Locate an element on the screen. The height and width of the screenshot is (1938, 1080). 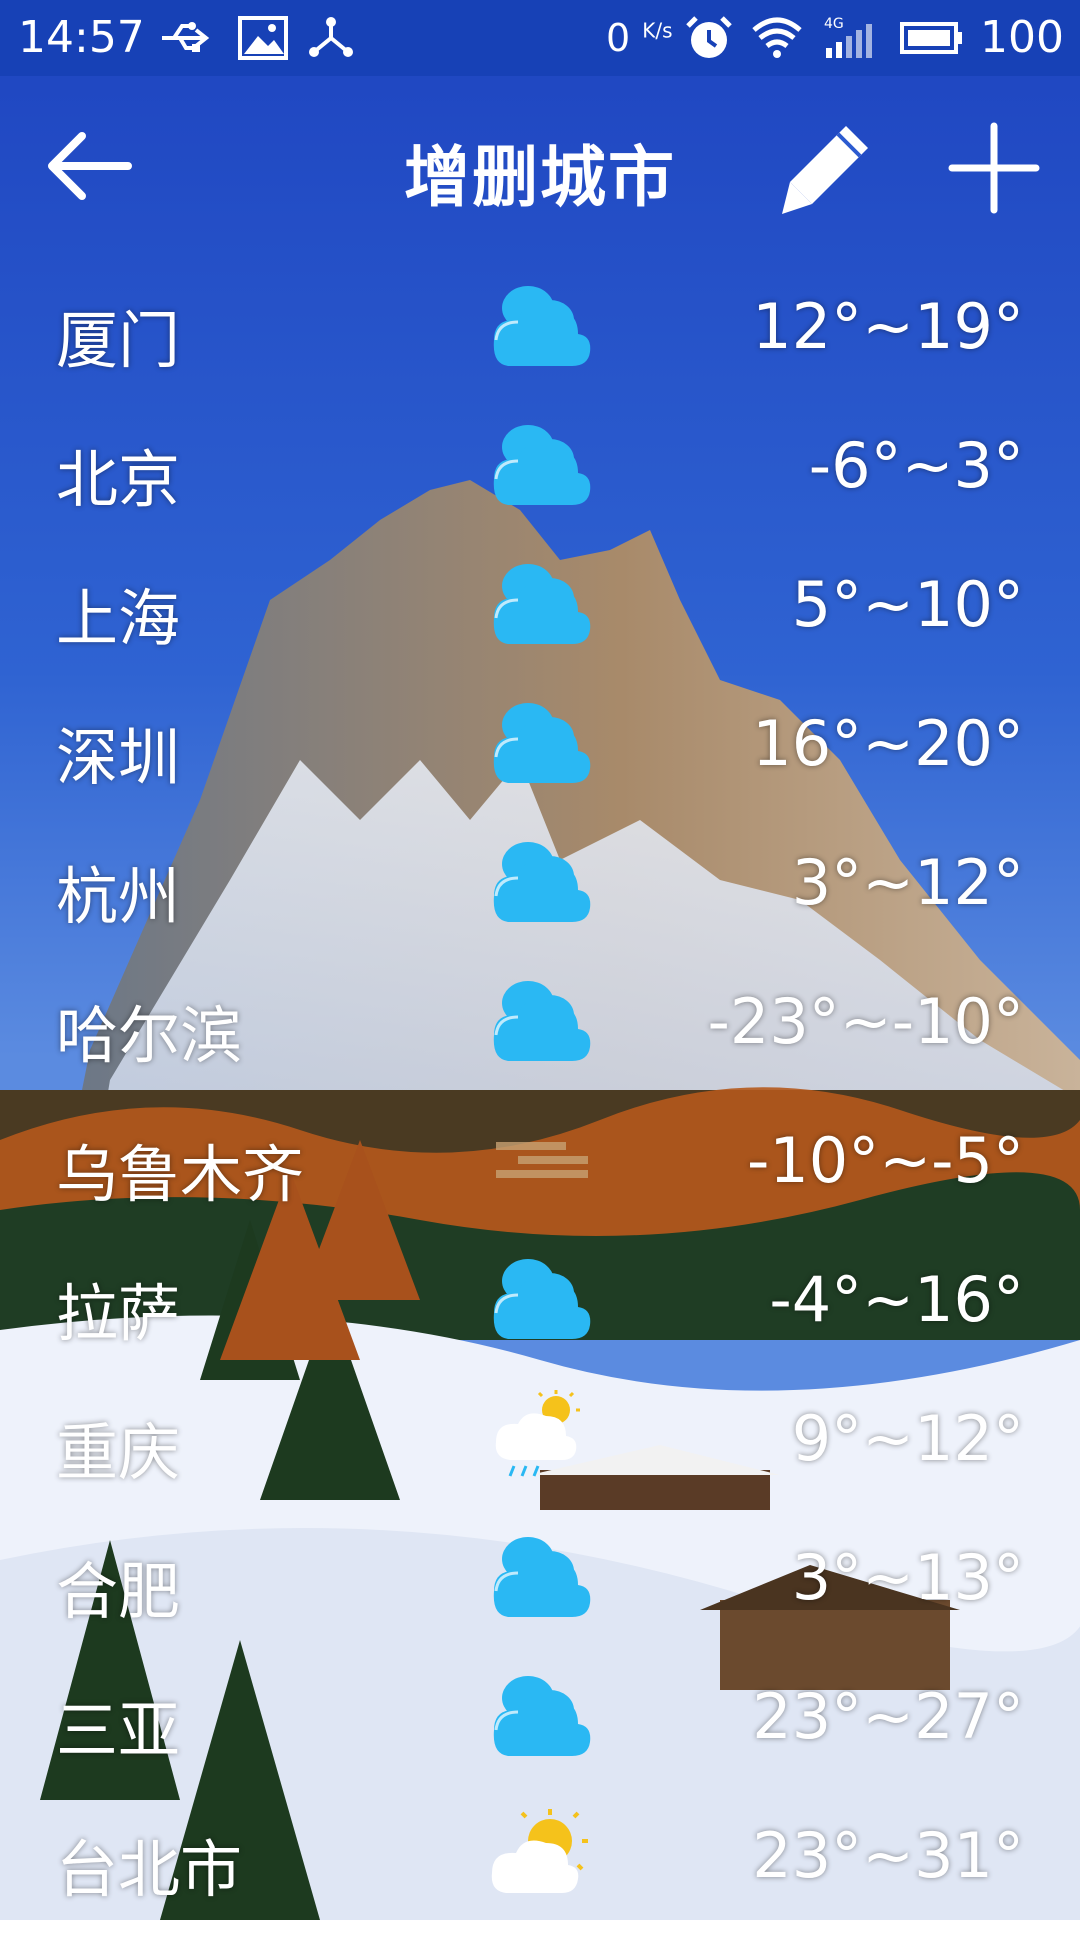
city-row: 深圳 16°~20° is located at coordinates (540, 756).